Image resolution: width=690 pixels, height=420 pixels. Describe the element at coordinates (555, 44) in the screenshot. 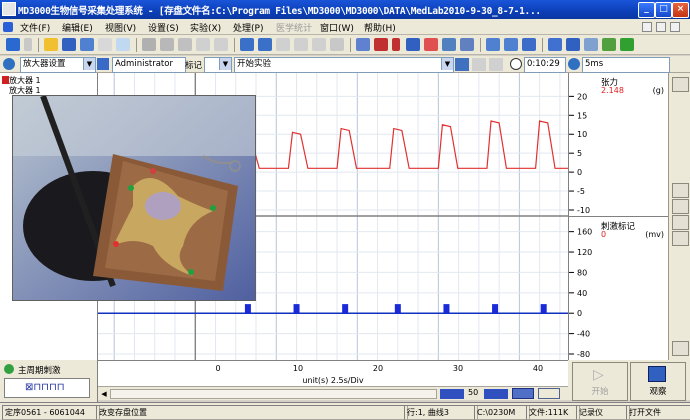

I see `book-icon` at that location.